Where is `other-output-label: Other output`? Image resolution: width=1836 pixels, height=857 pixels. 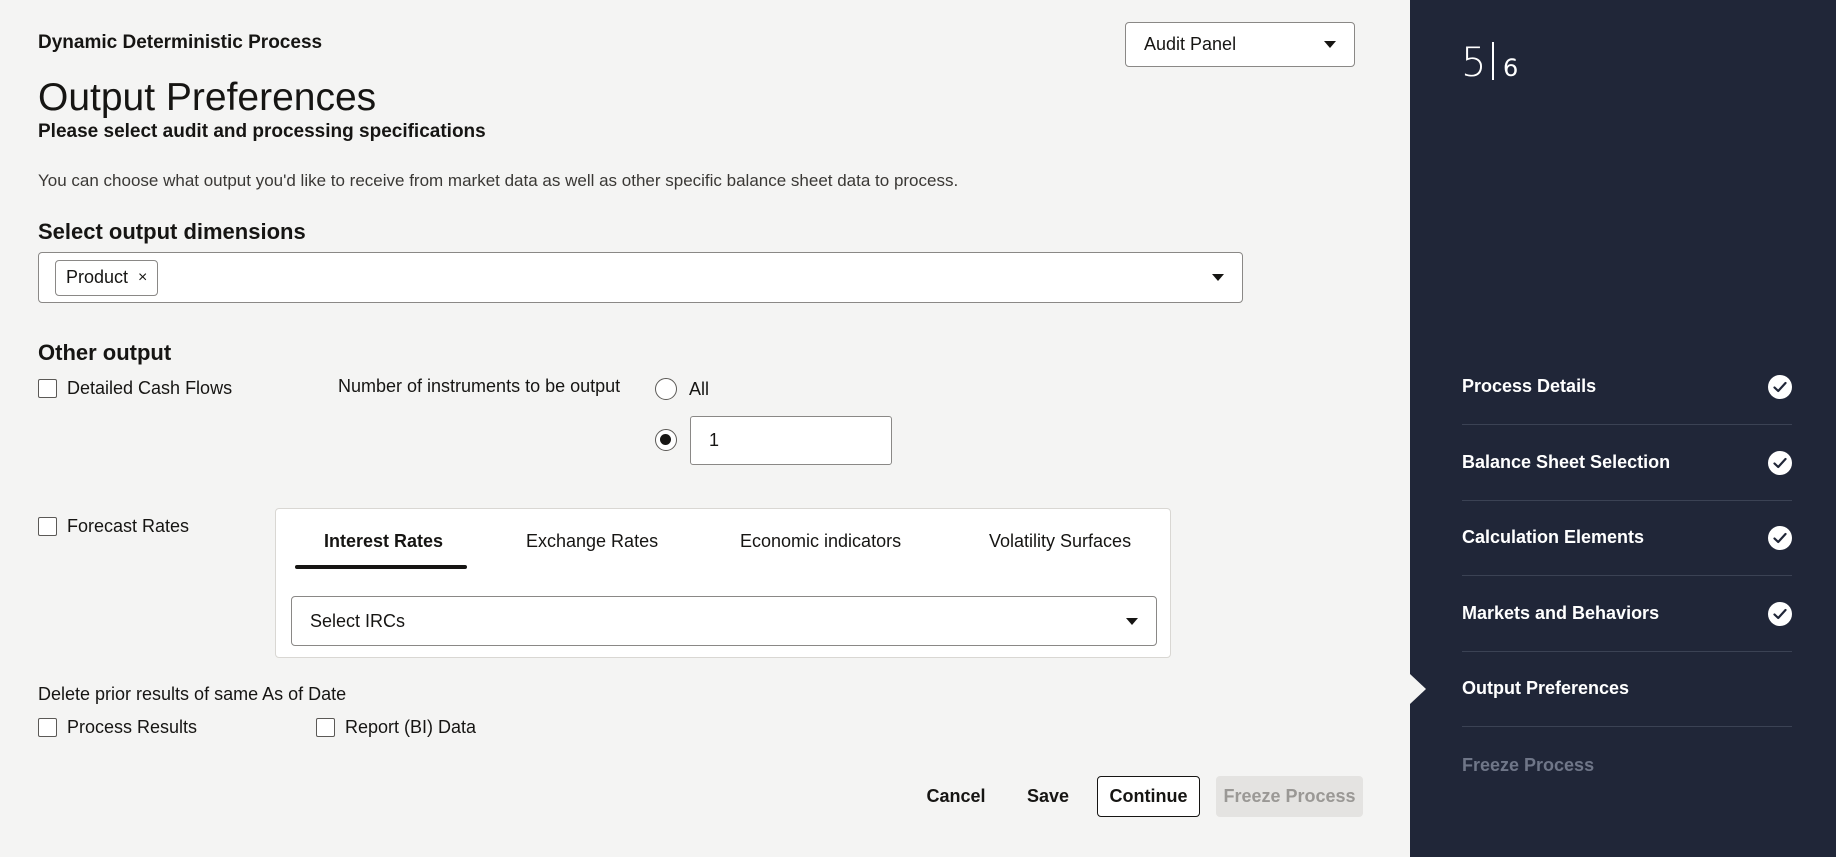 other-output-label: Other output is located at coordinates (105, 352).